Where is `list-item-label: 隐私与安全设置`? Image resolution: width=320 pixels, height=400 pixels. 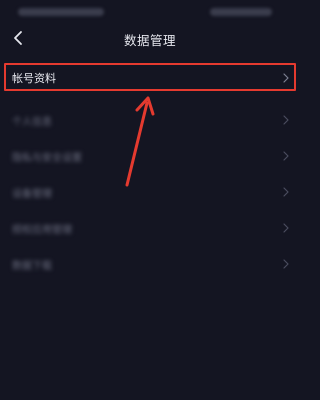
list-item-label: 隐私与安全设置 is located at coordinates (47, 158).